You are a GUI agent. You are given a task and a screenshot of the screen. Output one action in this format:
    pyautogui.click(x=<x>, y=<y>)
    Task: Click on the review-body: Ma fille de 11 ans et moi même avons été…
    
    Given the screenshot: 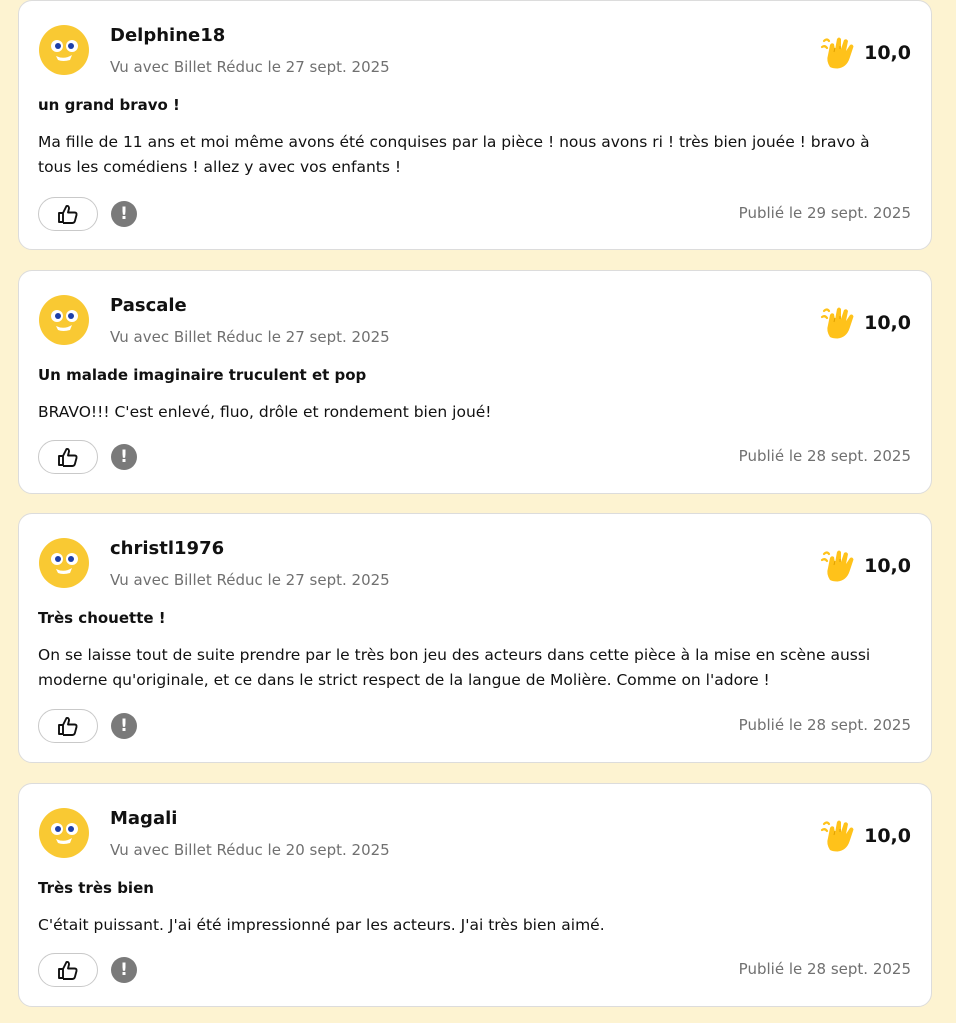 What is the action you would take?
    pyautogui.click(x=454, y=154)
    